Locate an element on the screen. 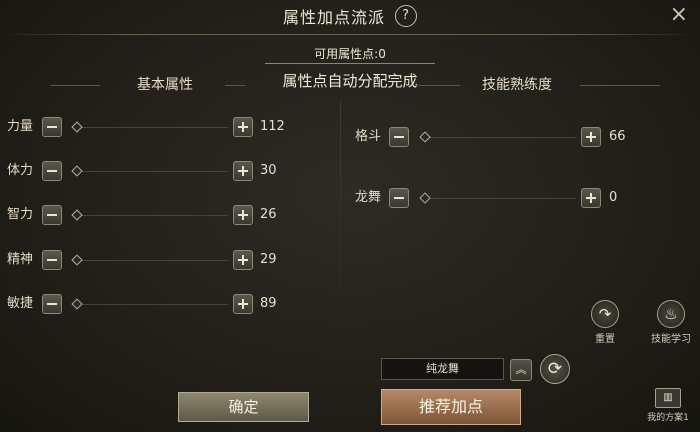 The width and height of the screenshot is (700, 432). close-icon: × is located at coordinates (679, 14).